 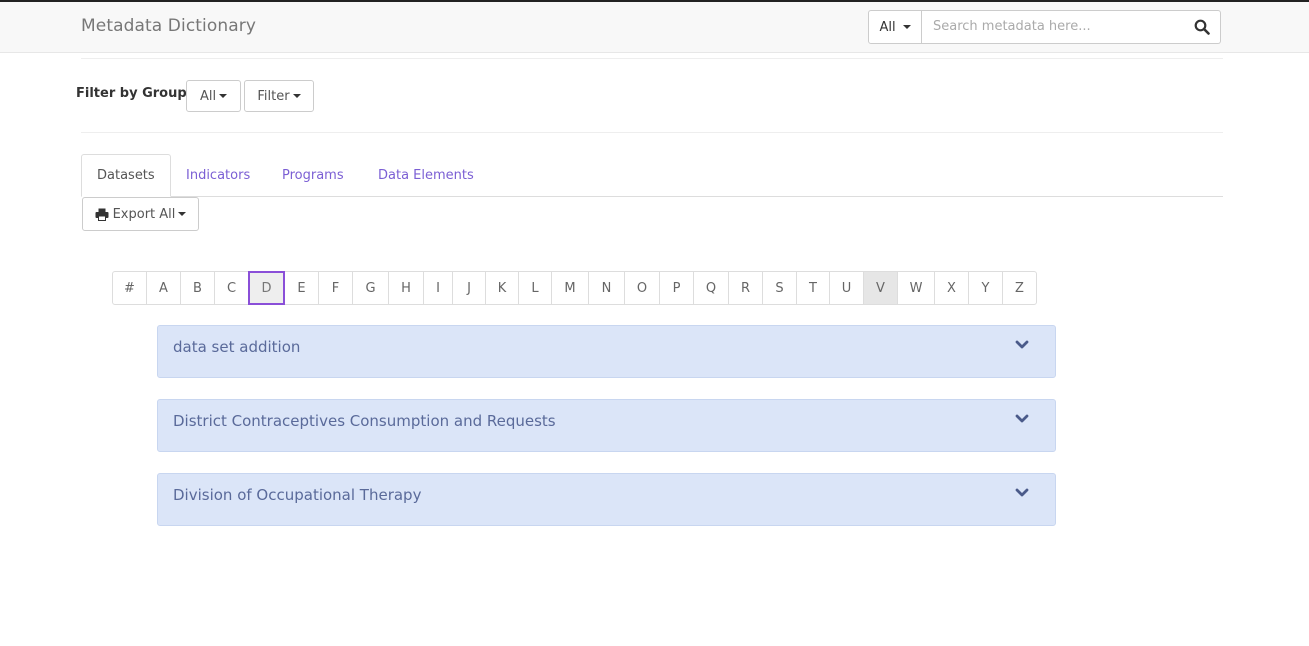 I want to click on search-field, so click(x=1071, y=27).